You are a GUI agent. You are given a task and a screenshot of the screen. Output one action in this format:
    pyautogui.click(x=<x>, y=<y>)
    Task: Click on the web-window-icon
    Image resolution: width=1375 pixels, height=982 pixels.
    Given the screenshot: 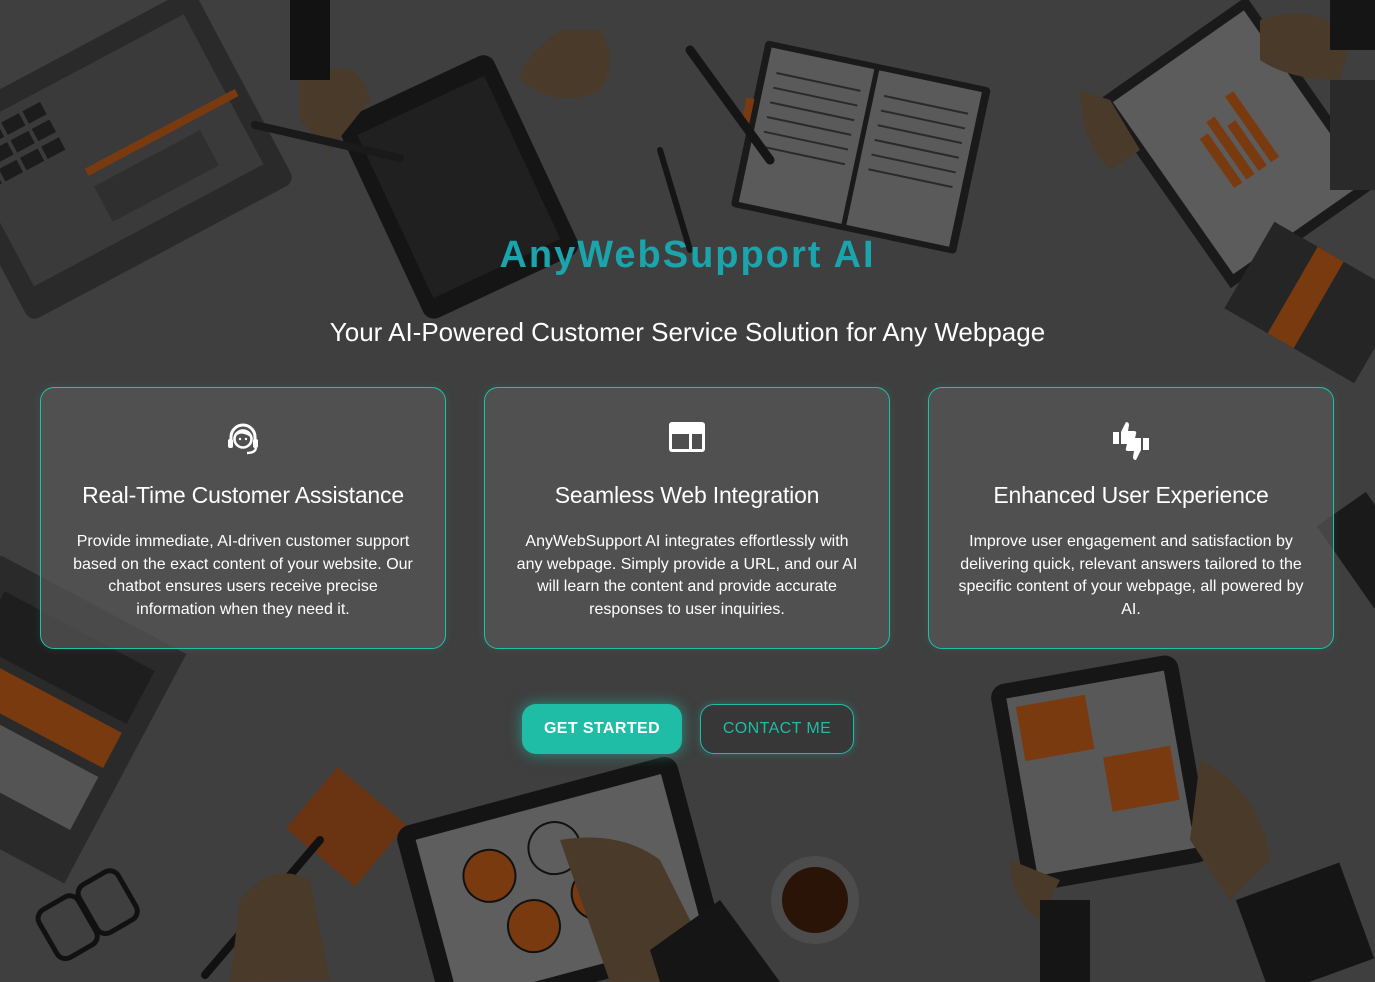 What is the action you would take?
    pyautogui.click(x=687, y=438)
    